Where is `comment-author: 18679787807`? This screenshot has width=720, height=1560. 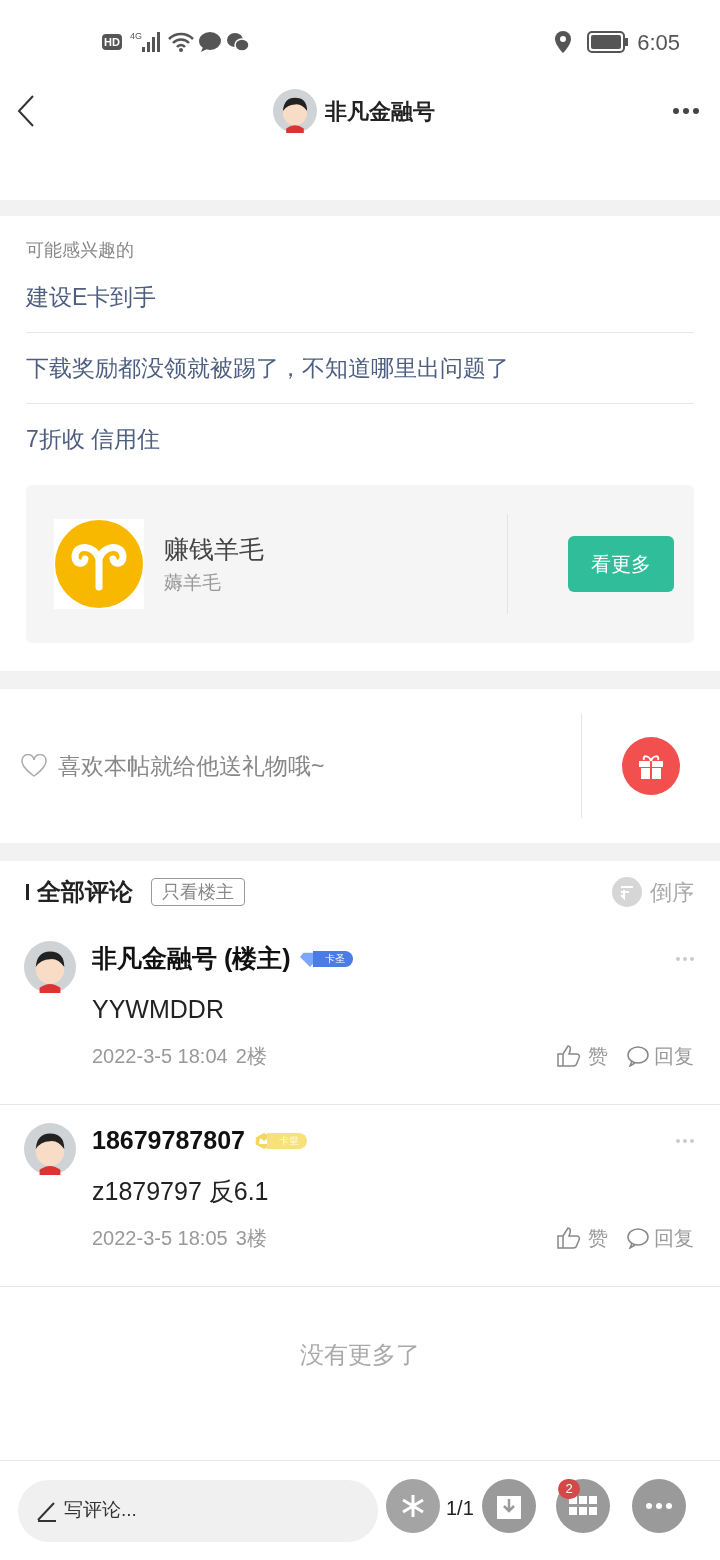 comment-author: 18679787807 is located at coordinates (168, 1141).